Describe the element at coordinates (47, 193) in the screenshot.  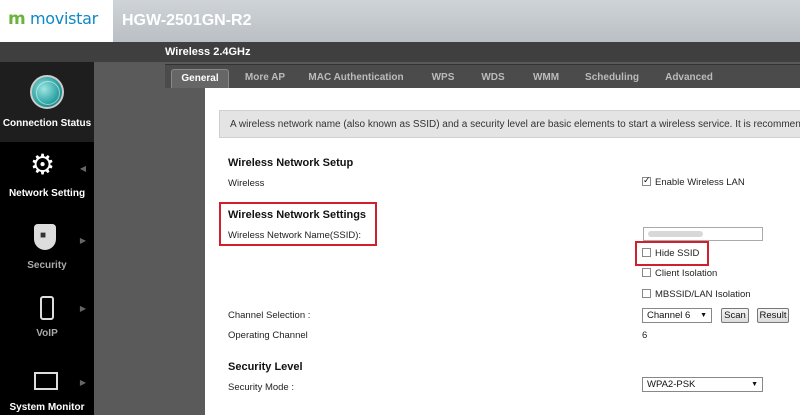
I see `sidebar-item-label: Network Setting` at that location.